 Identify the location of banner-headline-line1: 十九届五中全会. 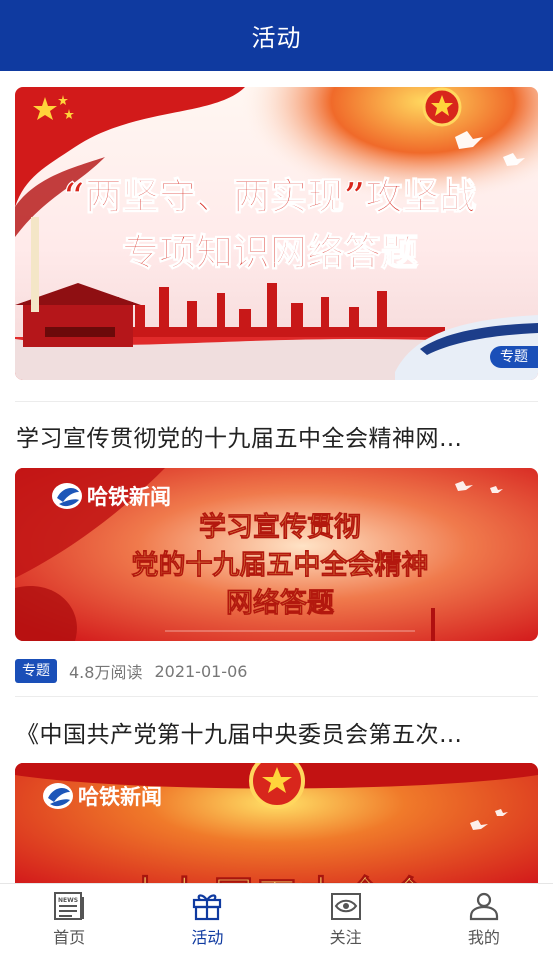
(277, 878).